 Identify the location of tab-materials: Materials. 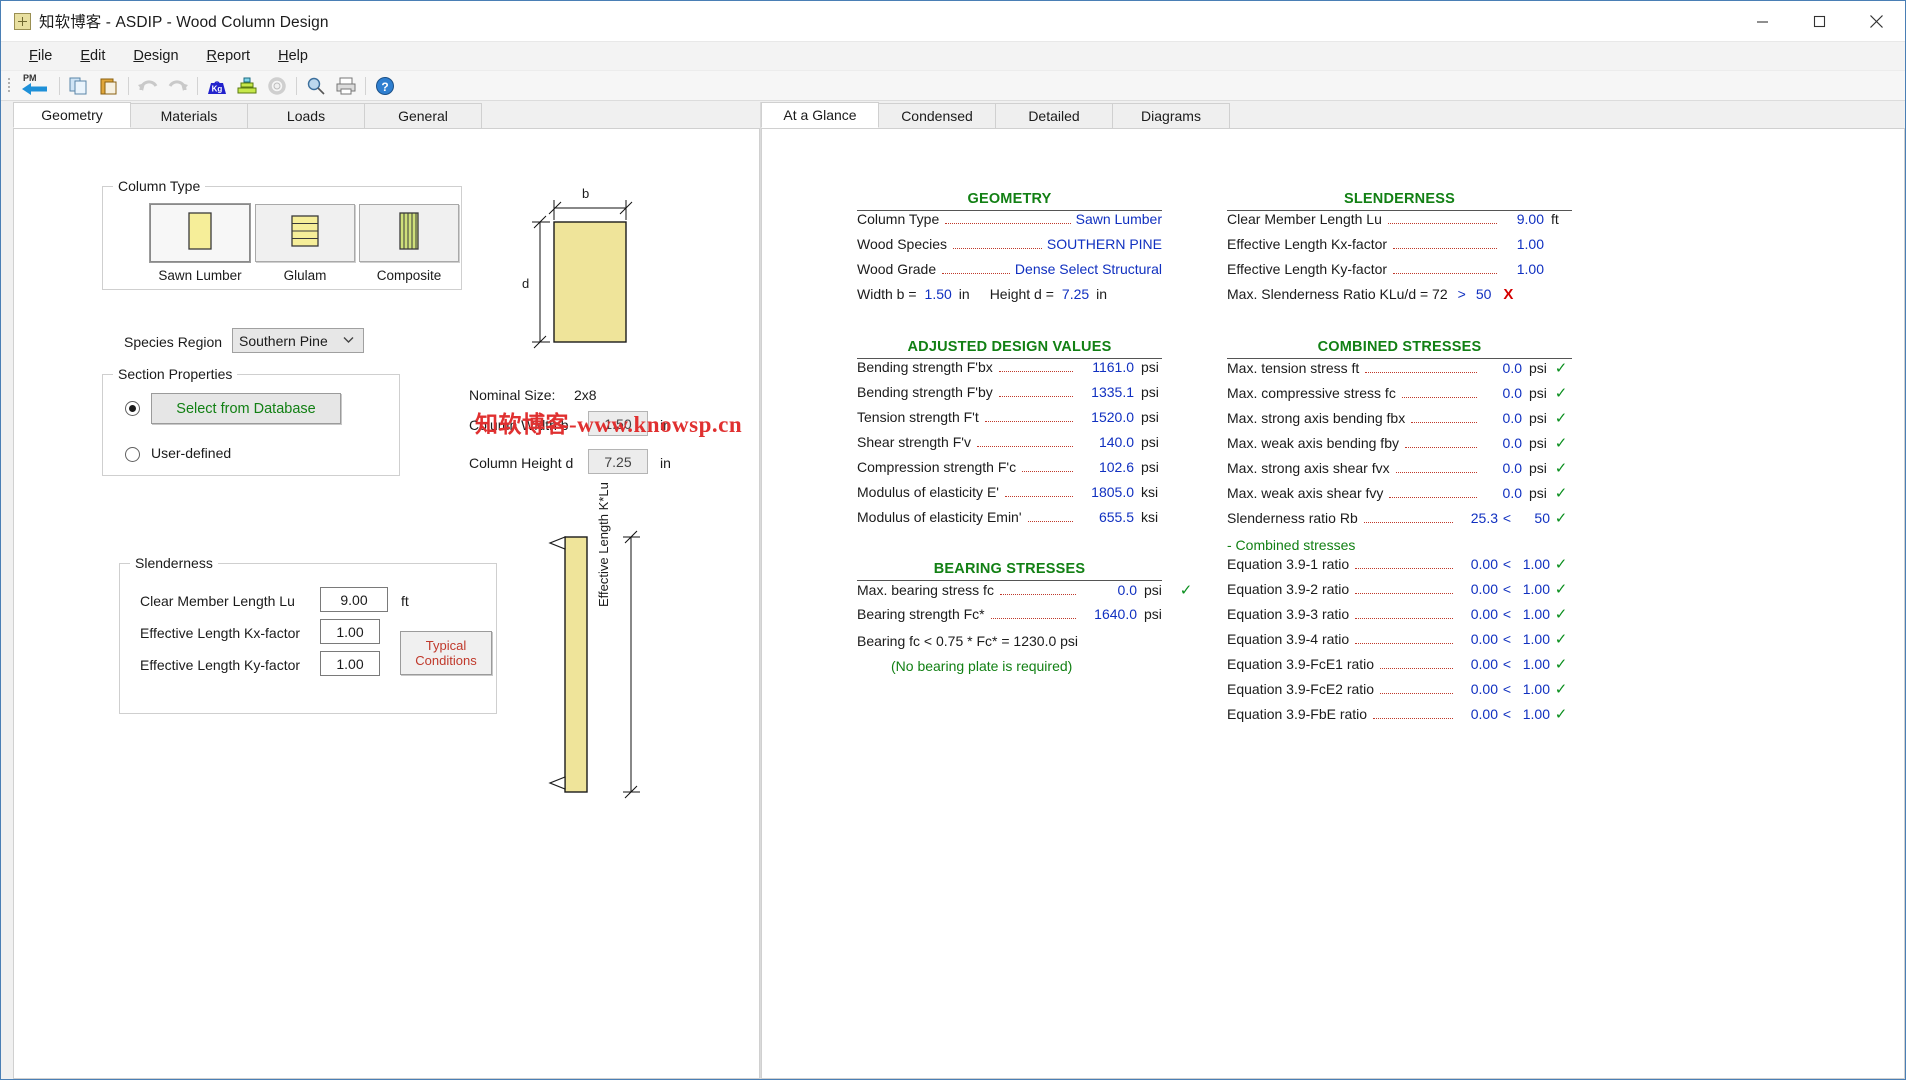
(189, 115).